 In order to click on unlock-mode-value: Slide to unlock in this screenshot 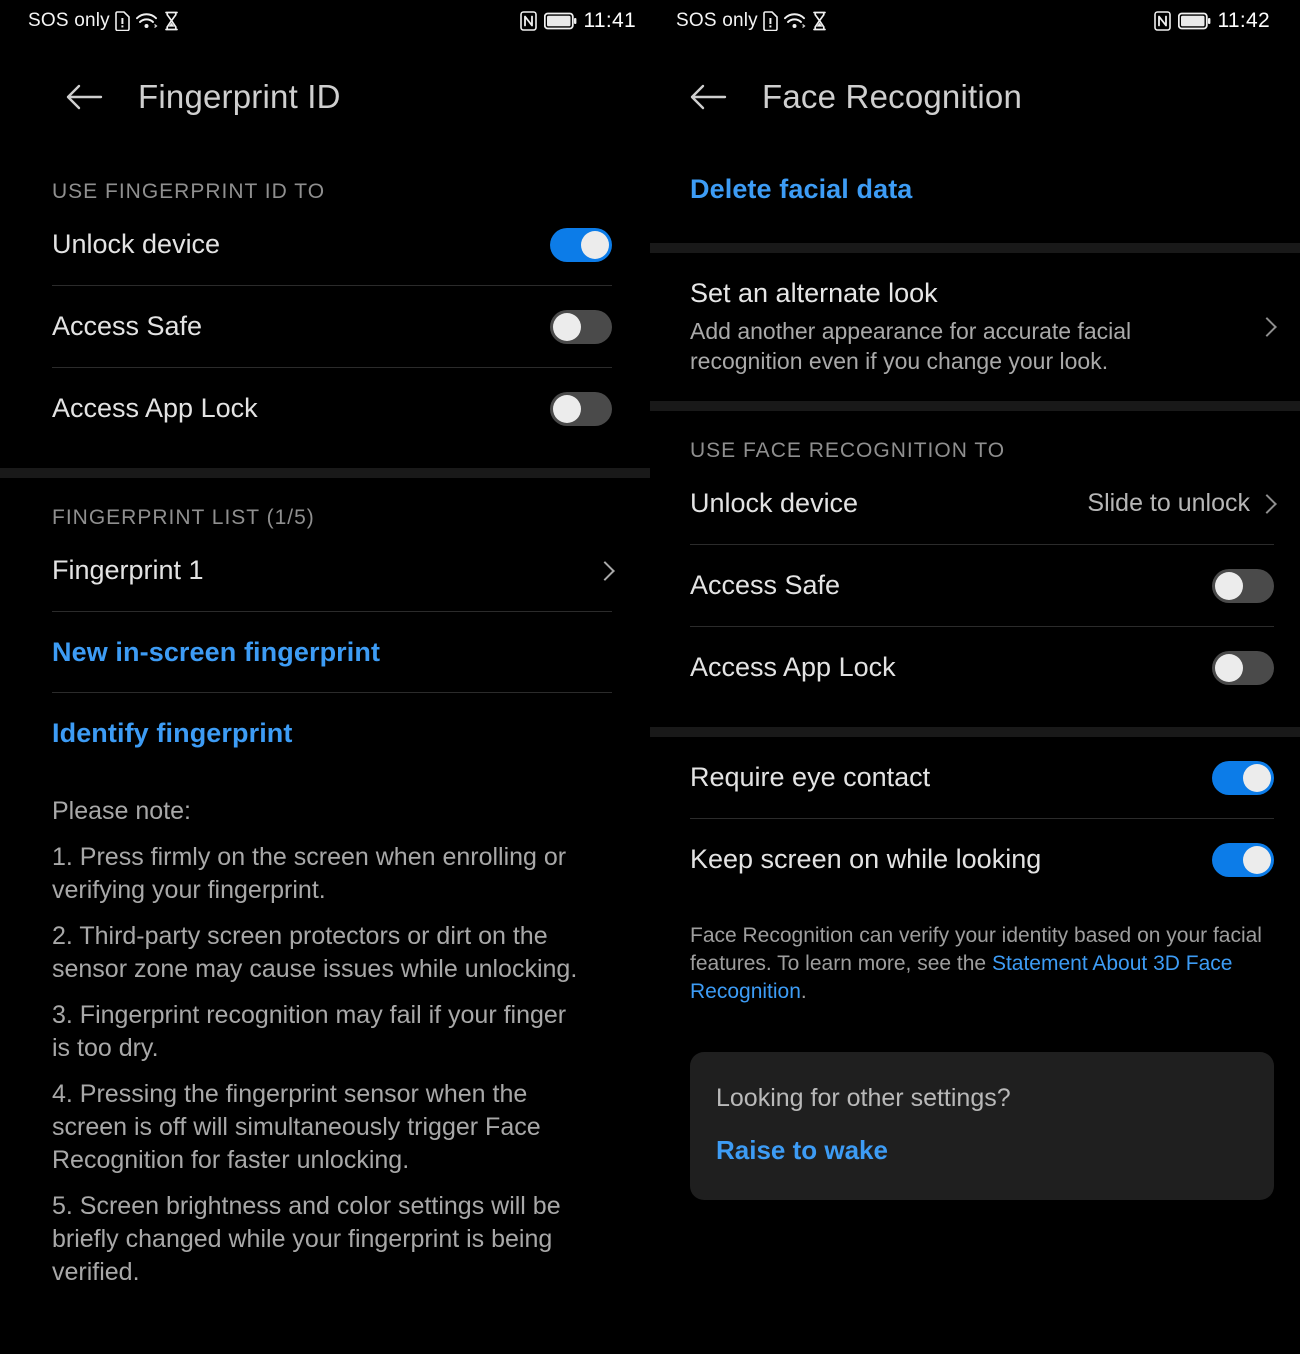, I will do `click(1168, 503)`.